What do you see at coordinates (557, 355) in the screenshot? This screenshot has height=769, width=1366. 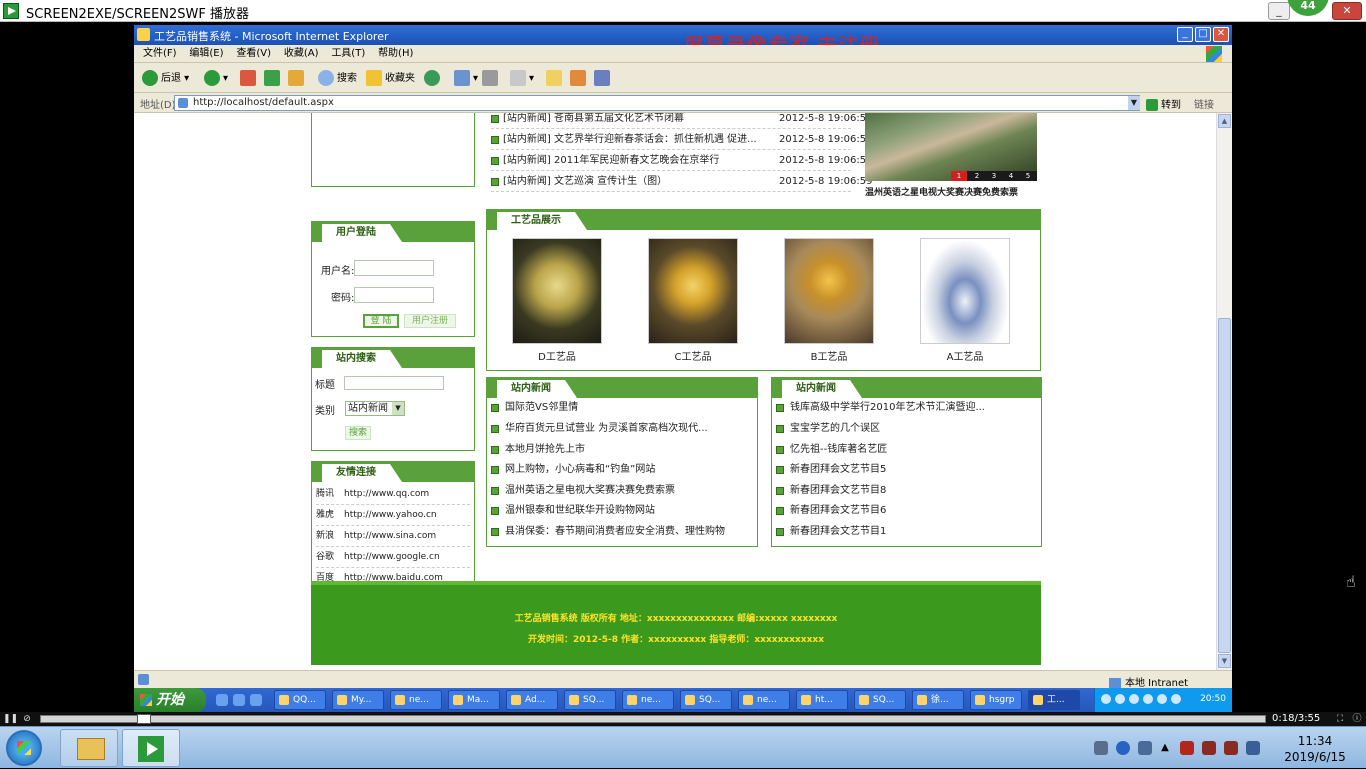 I see `product-name: D工艺品` at bounding box center [557, 355].